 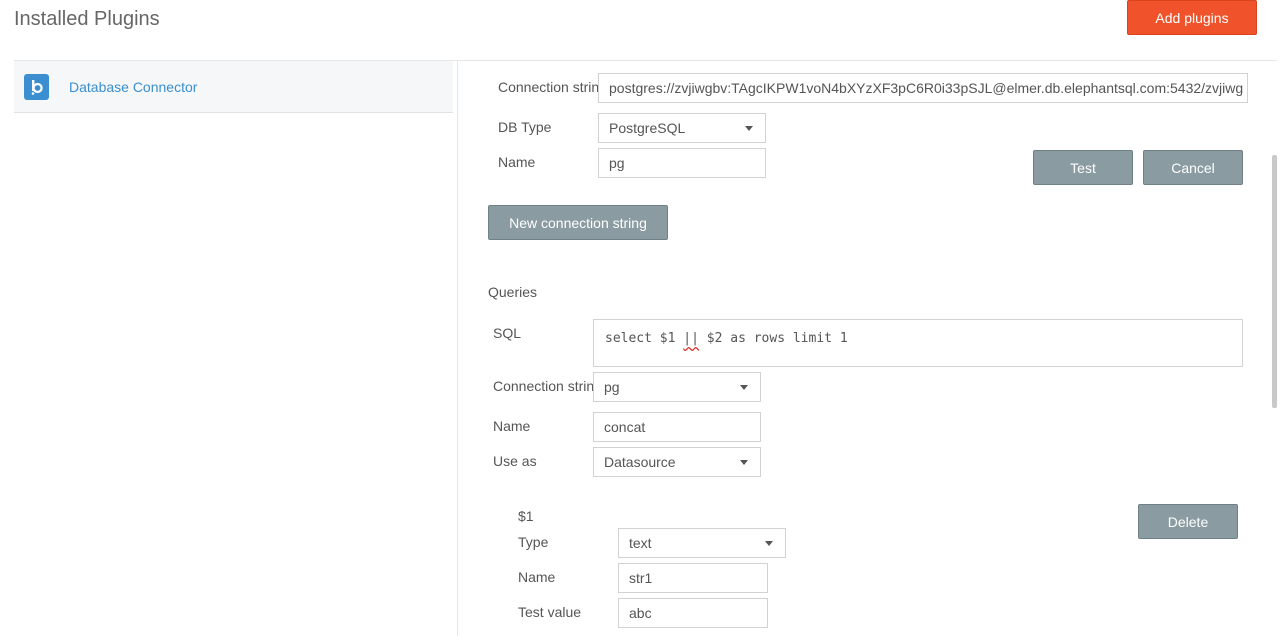 I want to click on query-name-input: concat, so click(x=677, y=427).